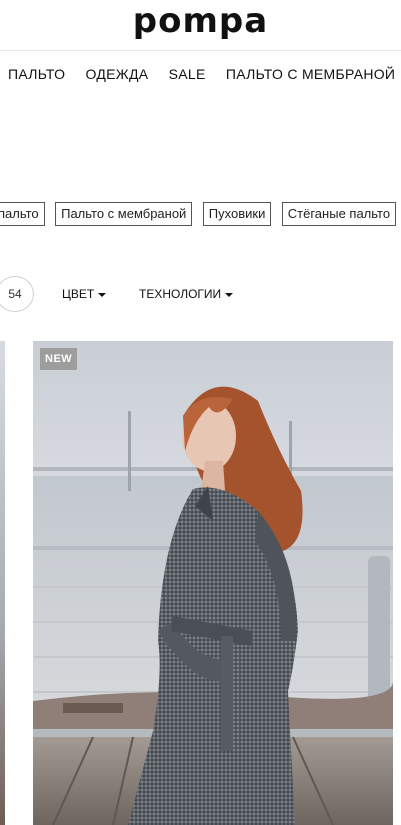  Describe the element at coordinates (17, 294) in the screenshot. I see `product-count: 54` at that location.